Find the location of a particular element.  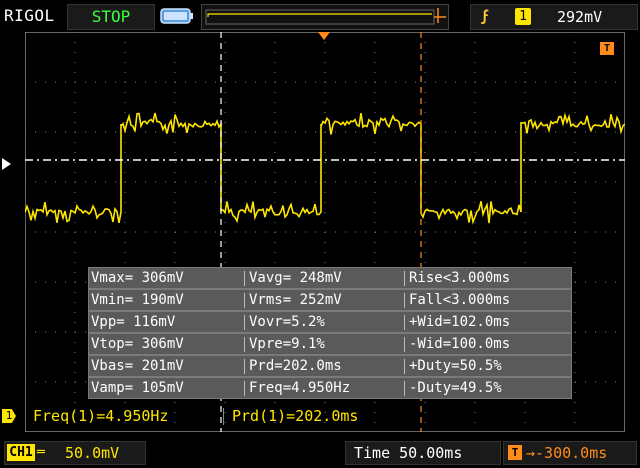

measurement-neg-duty: -Duty=49.5% is located at coordinates (455, 388).